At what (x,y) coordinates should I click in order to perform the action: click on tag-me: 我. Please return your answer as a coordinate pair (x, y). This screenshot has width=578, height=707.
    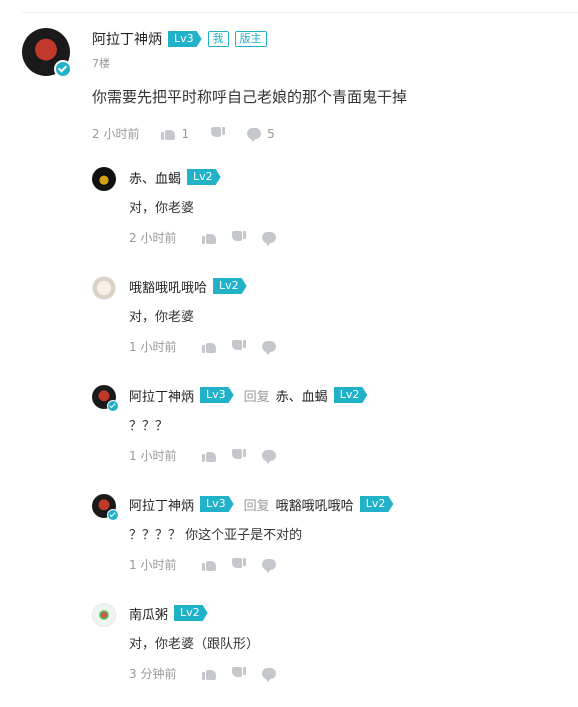
    Looking at the image, I should click on (218, 39).